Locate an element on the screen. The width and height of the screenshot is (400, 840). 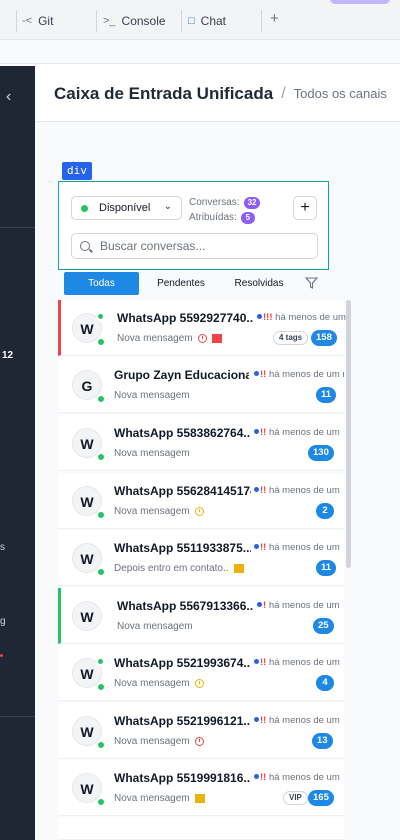
clock-icon is located at coordinates (199, 741).